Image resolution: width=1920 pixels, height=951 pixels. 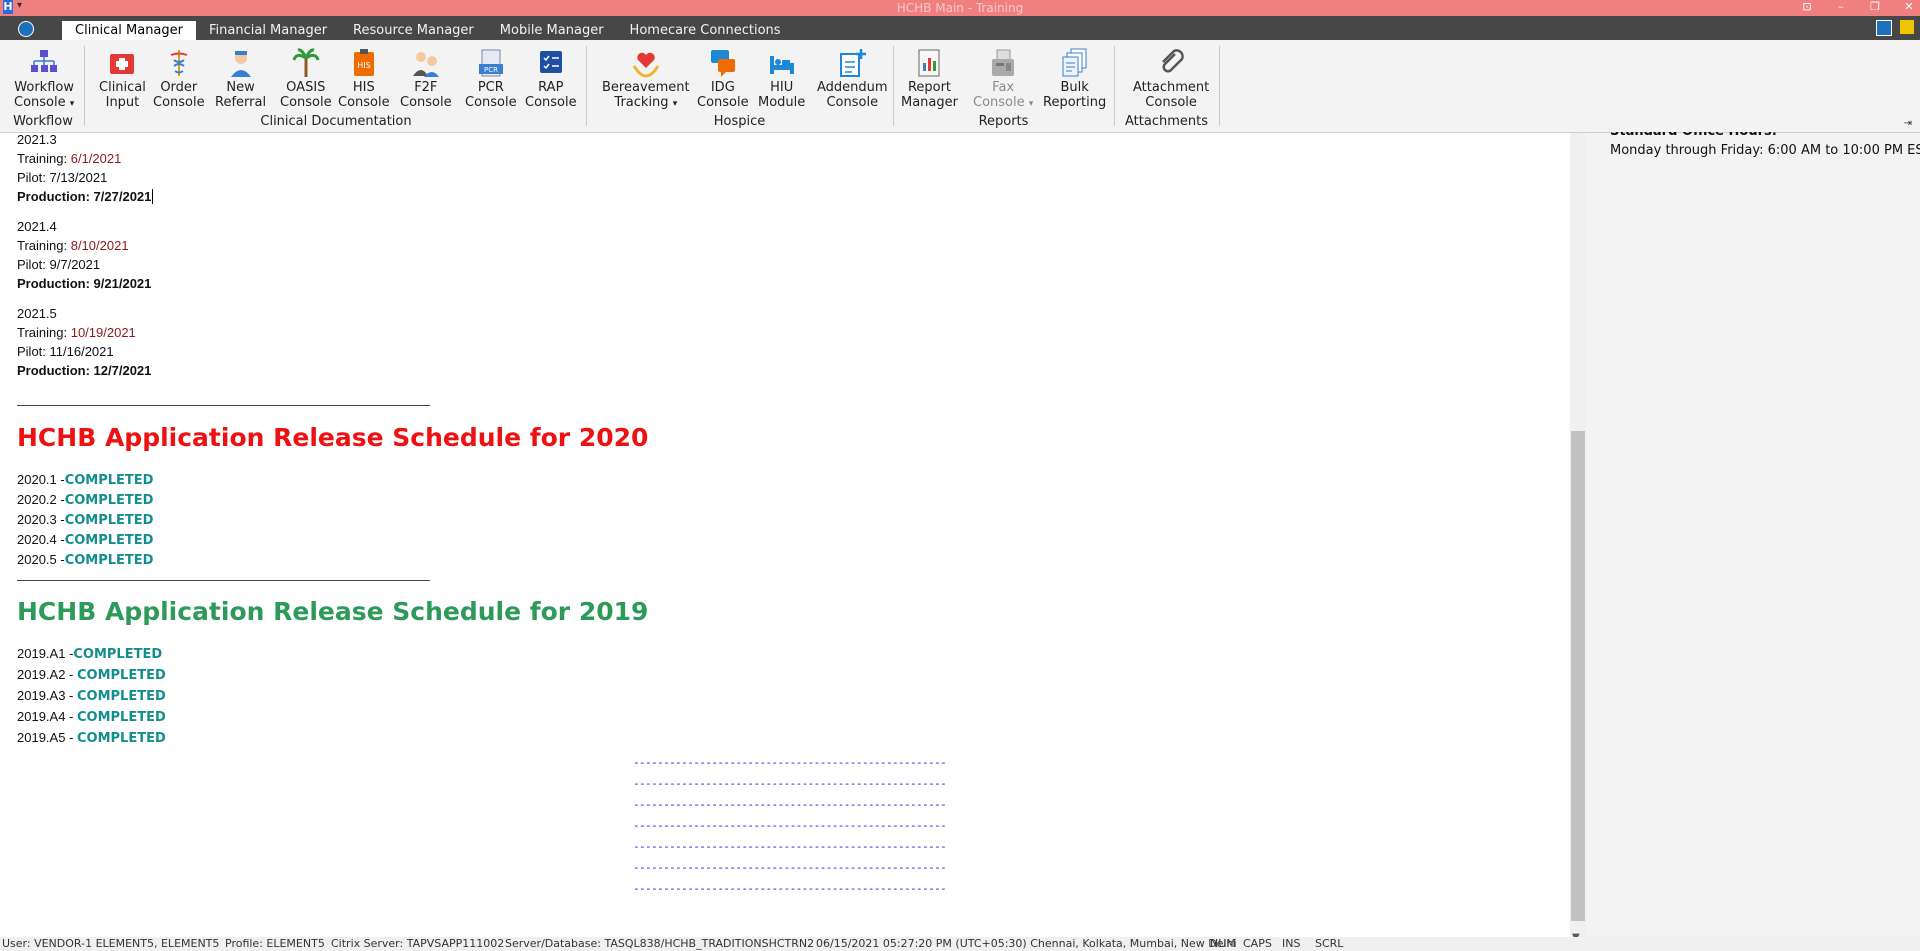 I want to click on window-title: HCHB Main - Training, so click(x=960, y=8).